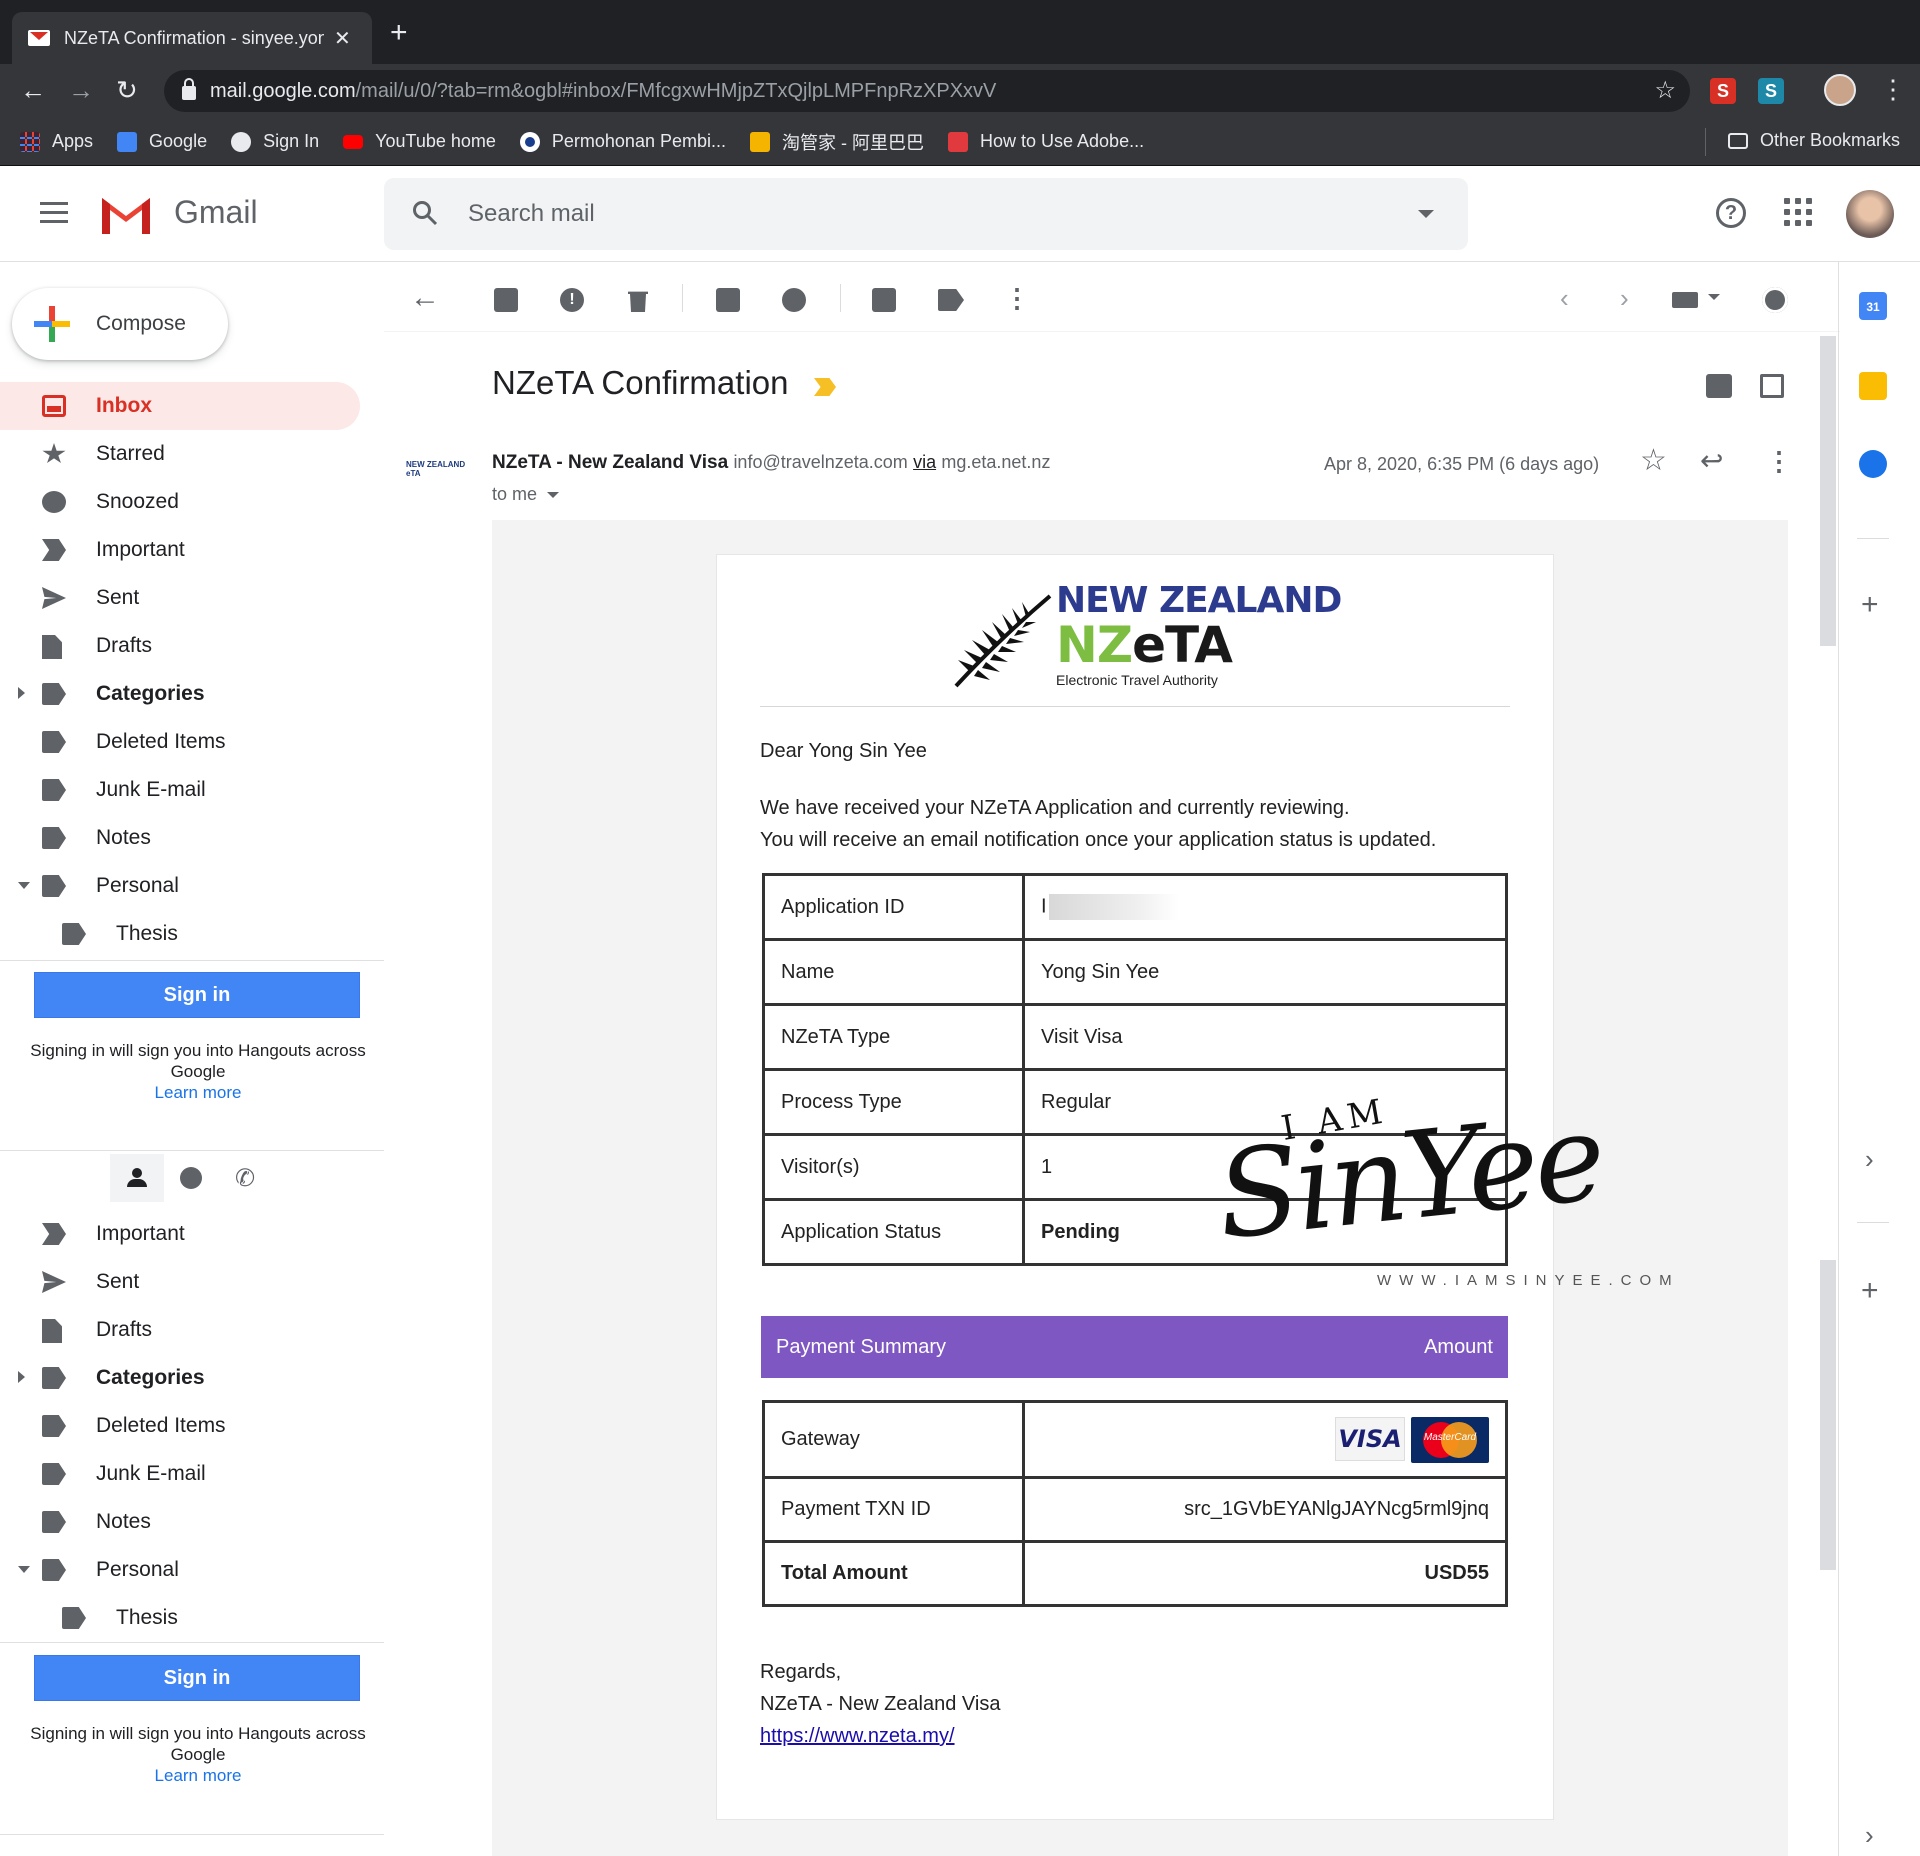 The width and height of the screenshot is (1920, 1856). I want to click on detail-value: Visit Visa, so click(1265, 1037).